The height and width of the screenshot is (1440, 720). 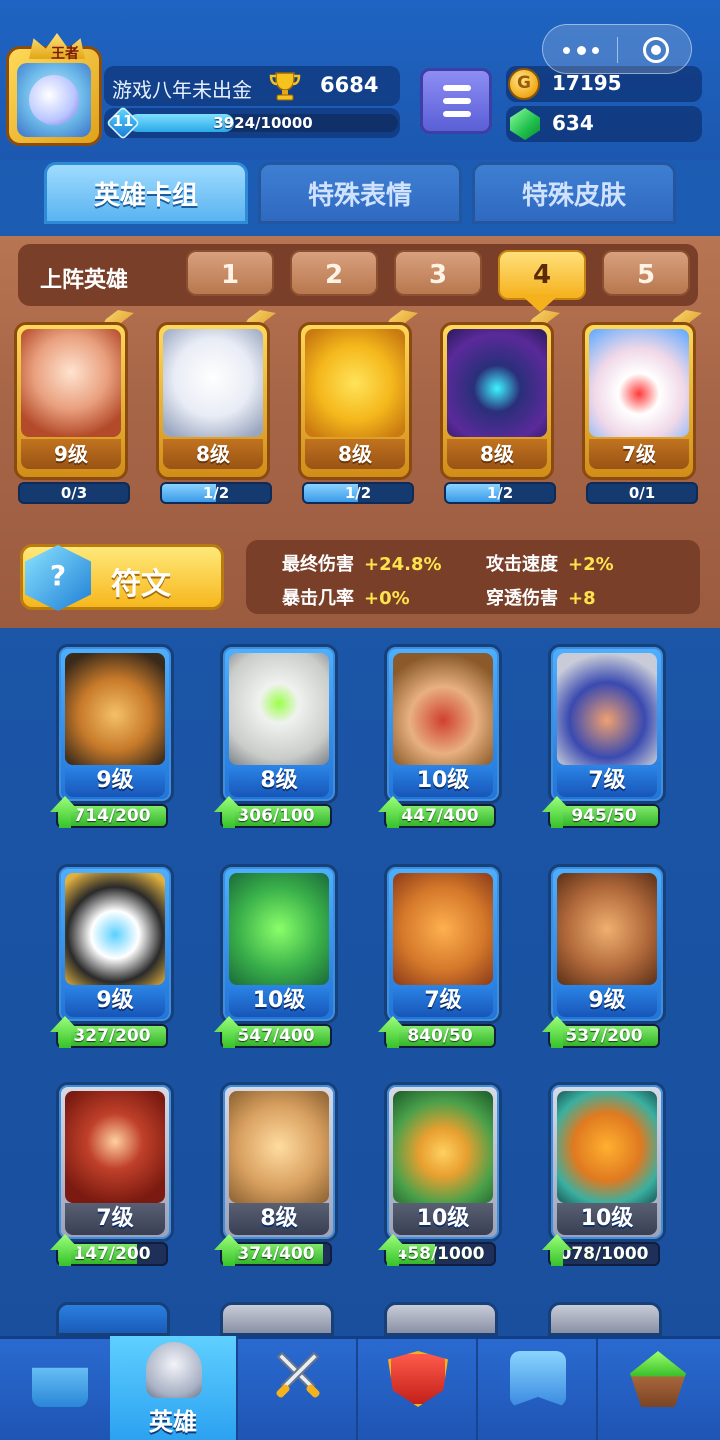 I want to click on hero-card-goggle-engineer: 7级 147/200, so click(x=112, y=1180).